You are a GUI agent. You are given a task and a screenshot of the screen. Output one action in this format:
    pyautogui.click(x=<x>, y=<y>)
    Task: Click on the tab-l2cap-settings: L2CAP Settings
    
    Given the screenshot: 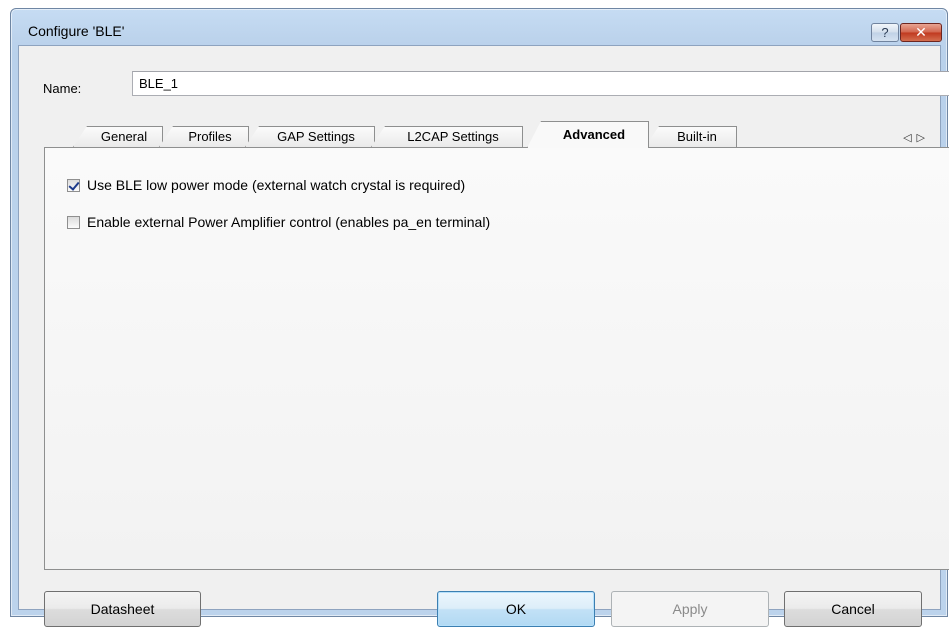 What is the action you would take?
    pyautogui.click(x=447, y=136)
    